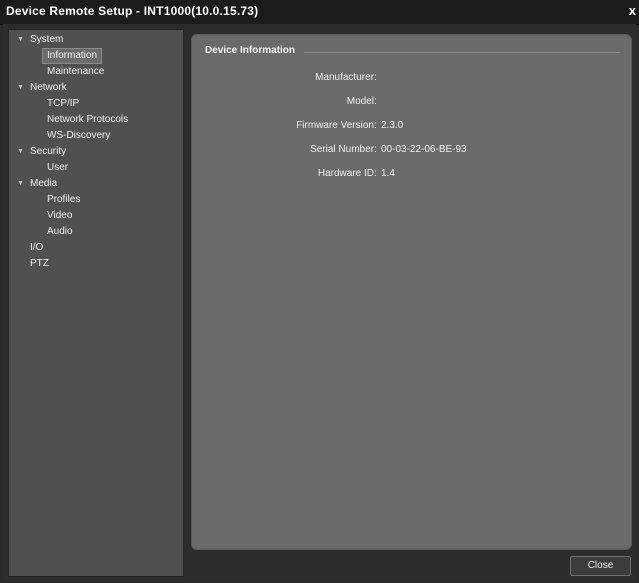 This screenshot has width=639, height=583. I want to click on field-label: Hardware ID, so click(345, 173).